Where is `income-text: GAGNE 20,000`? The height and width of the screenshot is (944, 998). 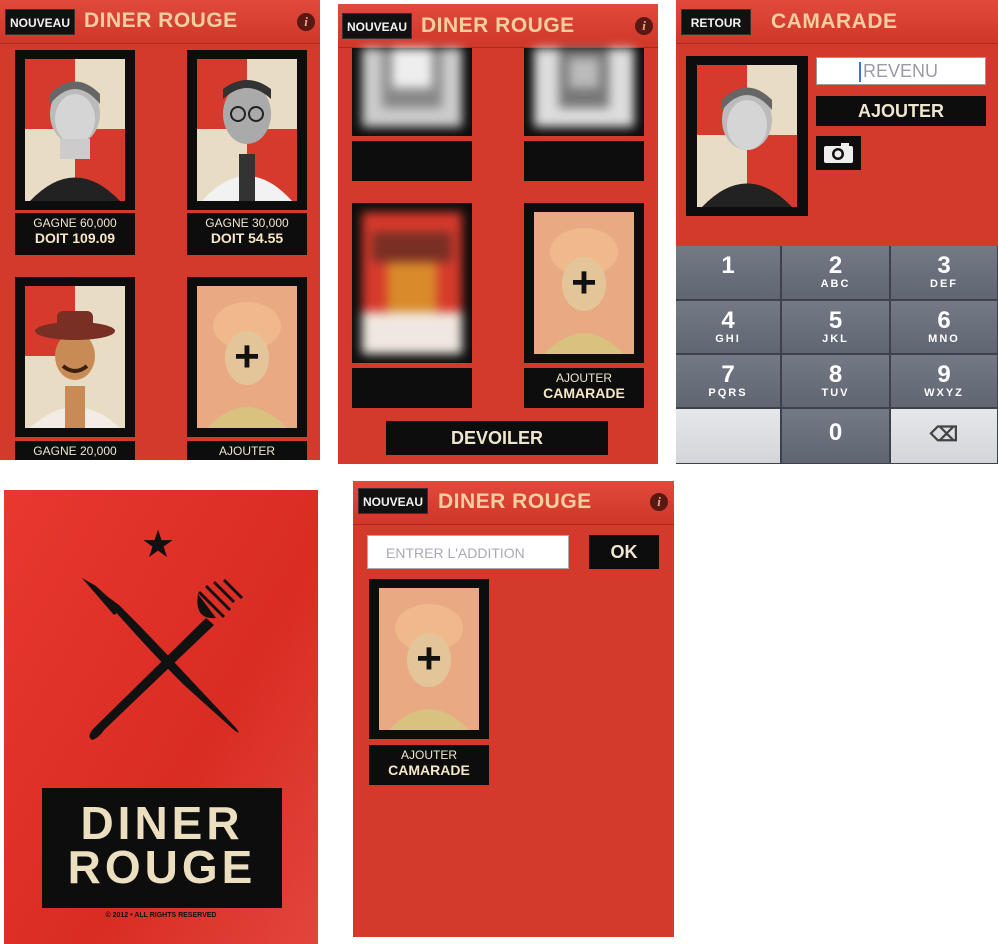 income-text: GAGNE 20,000 is located at coordinates (75, 451).